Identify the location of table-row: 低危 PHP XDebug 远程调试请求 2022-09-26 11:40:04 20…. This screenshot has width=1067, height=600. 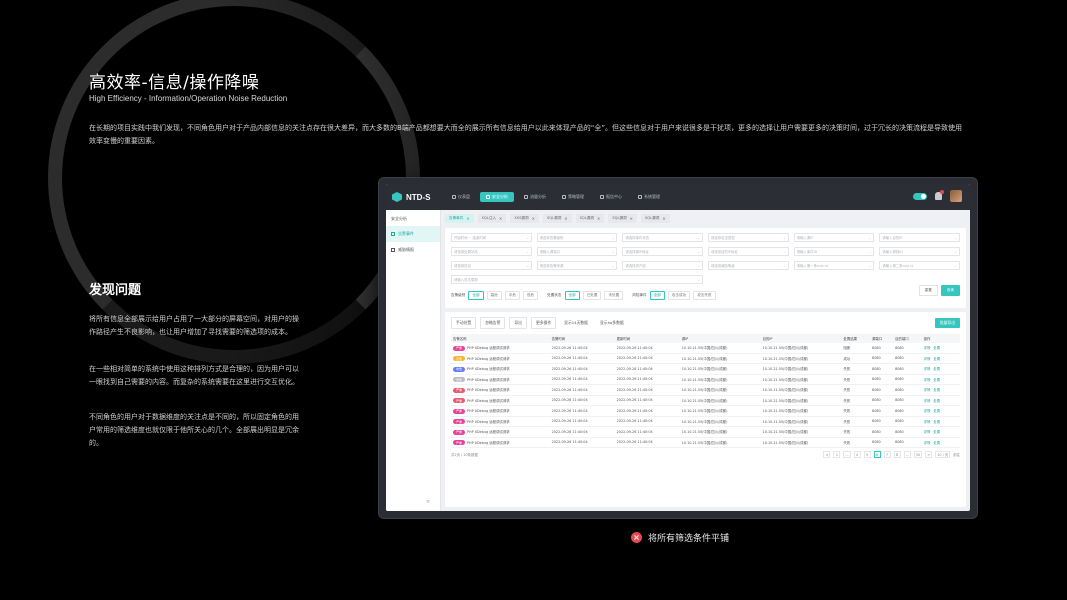
(705, 380).